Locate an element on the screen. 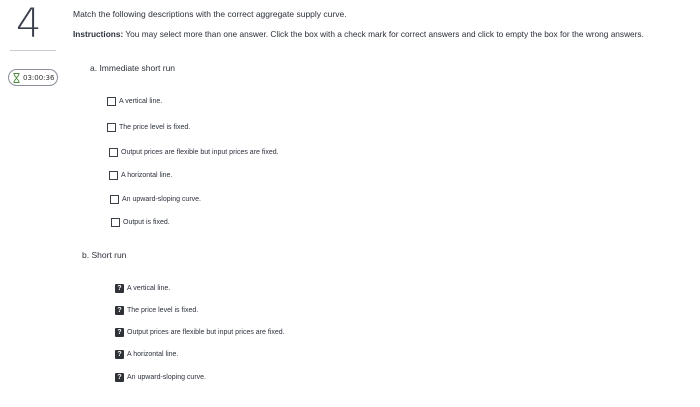 This screenshot has width=700, height=407. timer-text: 03:00:36 is located at coordinates (39, 77).